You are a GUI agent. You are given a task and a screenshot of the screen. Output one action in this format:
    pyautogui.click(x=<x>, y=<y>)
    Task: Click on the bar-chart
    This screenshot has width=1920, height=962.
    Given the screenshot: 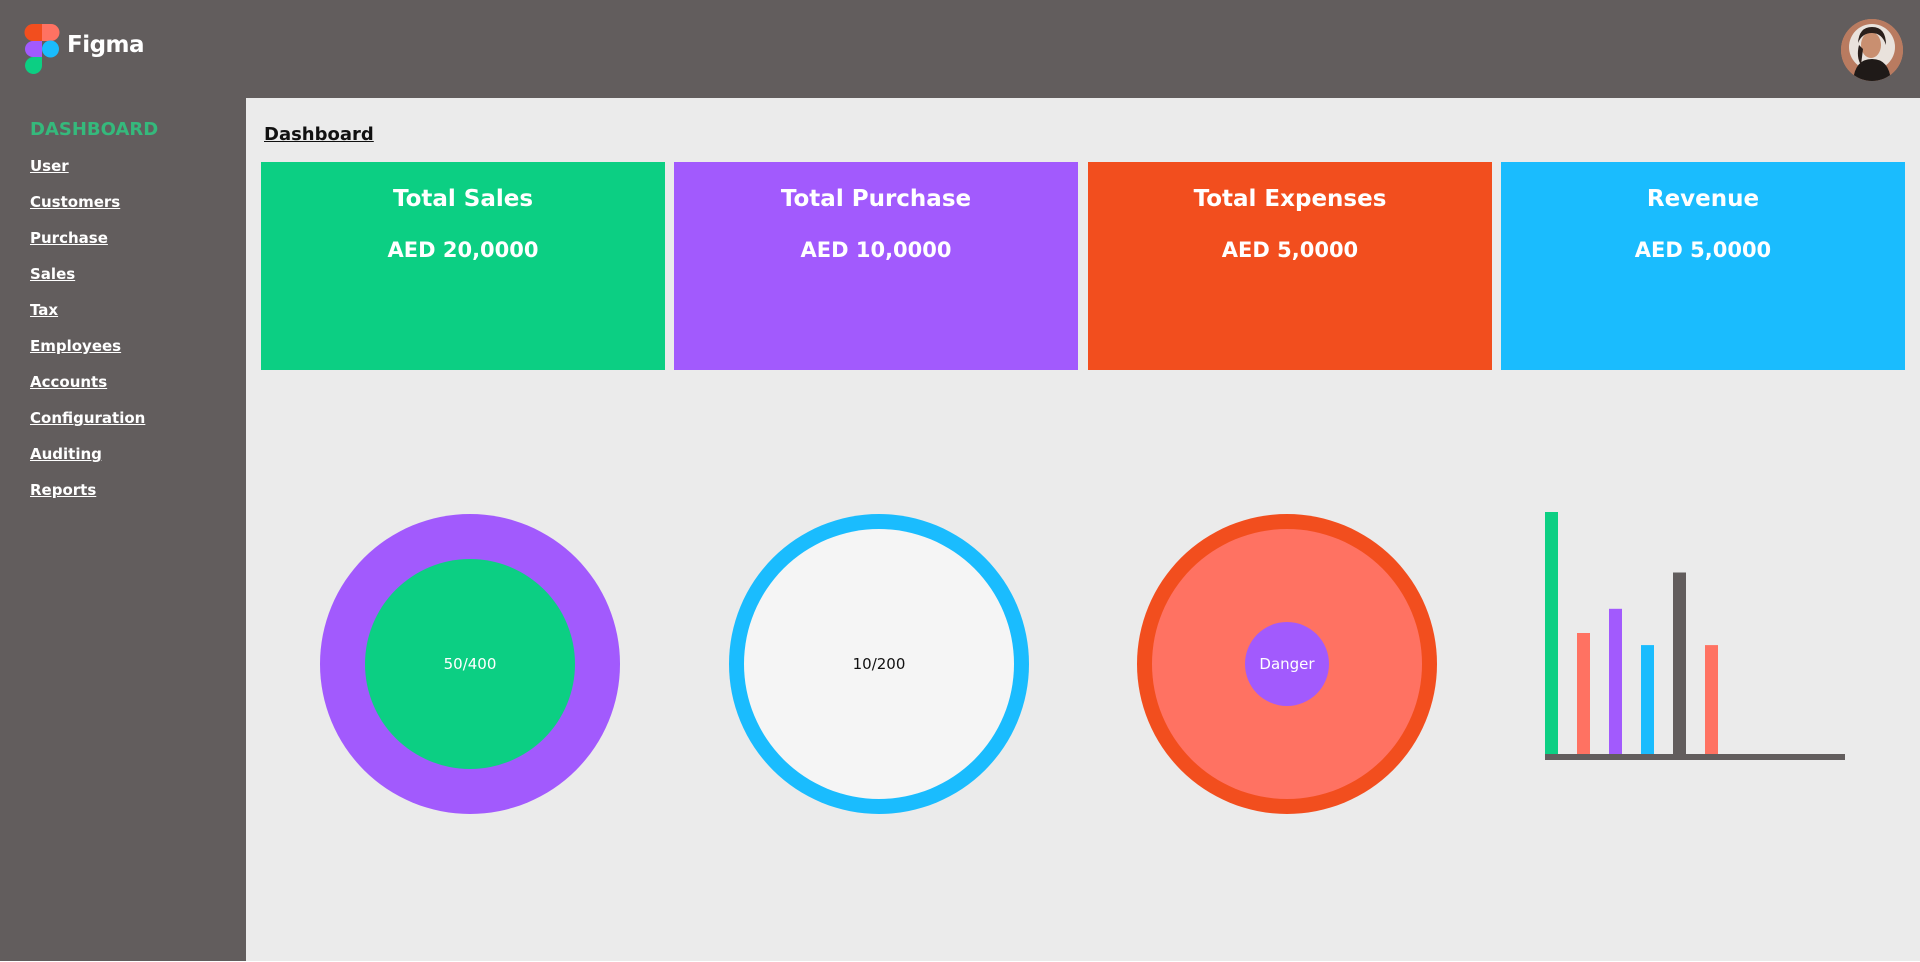 What is the action you would take?
    pyautogui.click(x=1699, y=637)
    